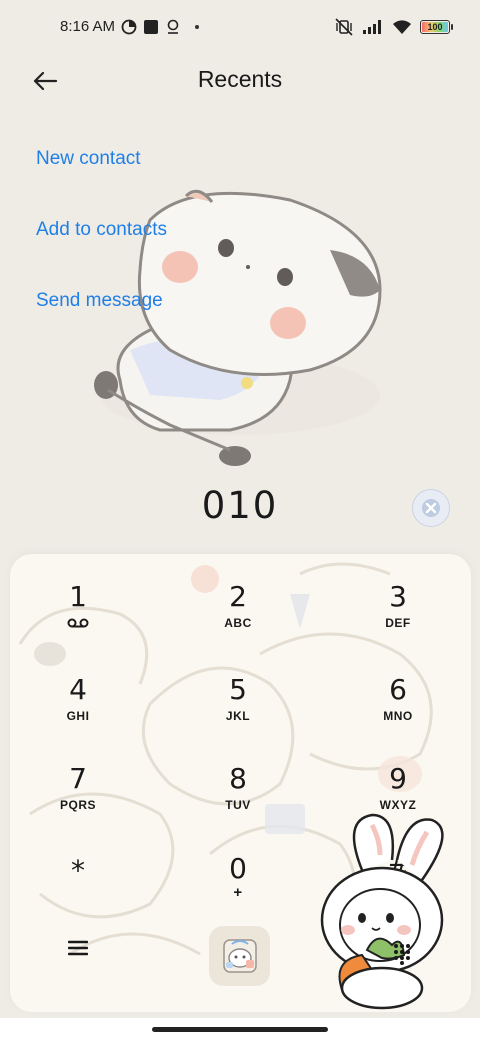  I want to click on add-to-contacts-link: Add to contacts, so click(101, 230).